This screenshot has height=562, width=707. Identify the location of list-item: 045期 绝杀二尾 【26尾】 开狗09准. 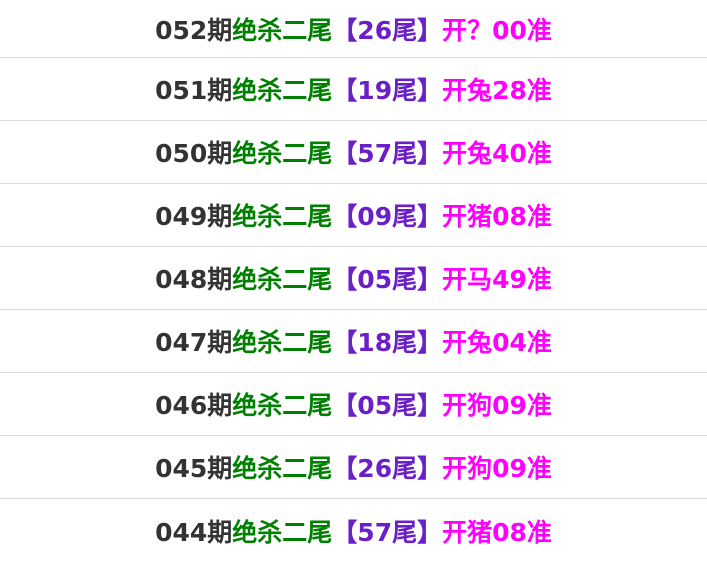
(353, 467).